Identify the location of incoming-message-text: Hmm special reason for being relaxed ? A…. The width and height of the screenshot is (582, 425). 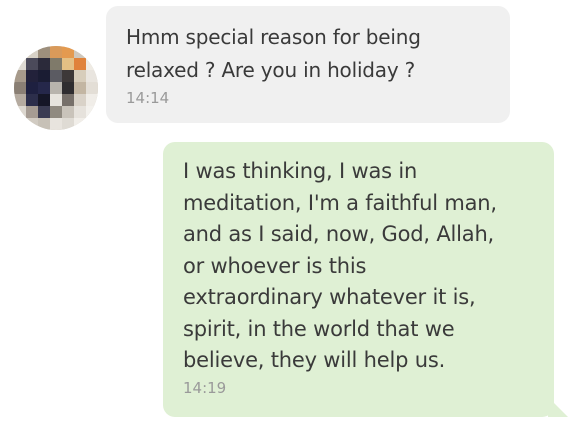
(273, 53).